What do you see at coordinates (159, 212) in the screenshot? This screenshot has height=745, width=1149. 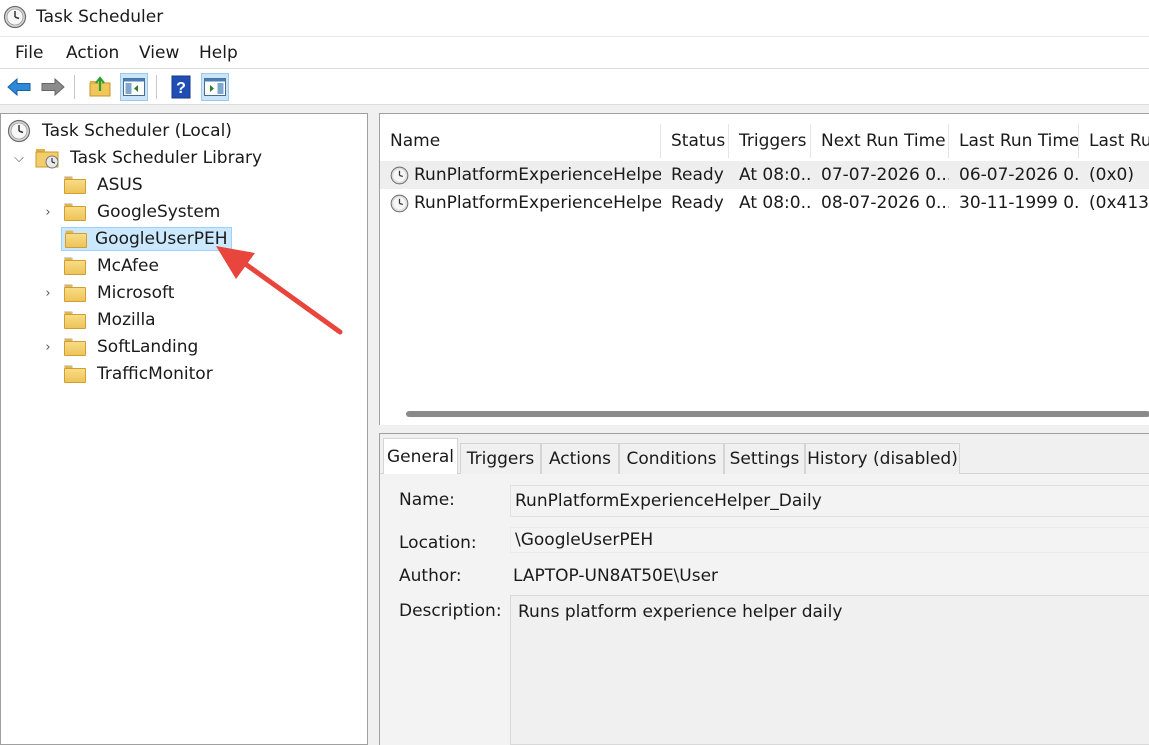 I see `tree-item-label: GoogleSystem` at bounding box center [159, 212].